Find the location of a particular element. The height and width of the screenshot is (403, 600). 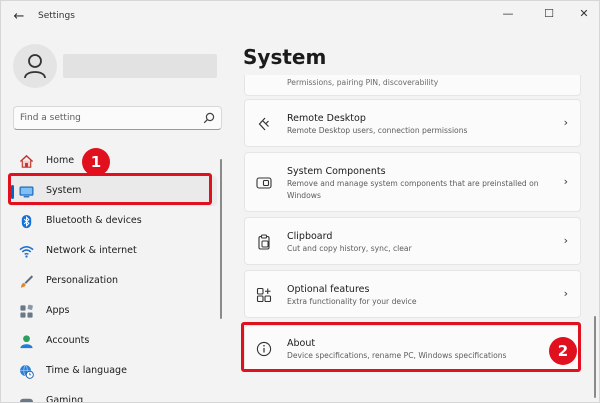

accounts-icon is located at coordinates (26, 342).